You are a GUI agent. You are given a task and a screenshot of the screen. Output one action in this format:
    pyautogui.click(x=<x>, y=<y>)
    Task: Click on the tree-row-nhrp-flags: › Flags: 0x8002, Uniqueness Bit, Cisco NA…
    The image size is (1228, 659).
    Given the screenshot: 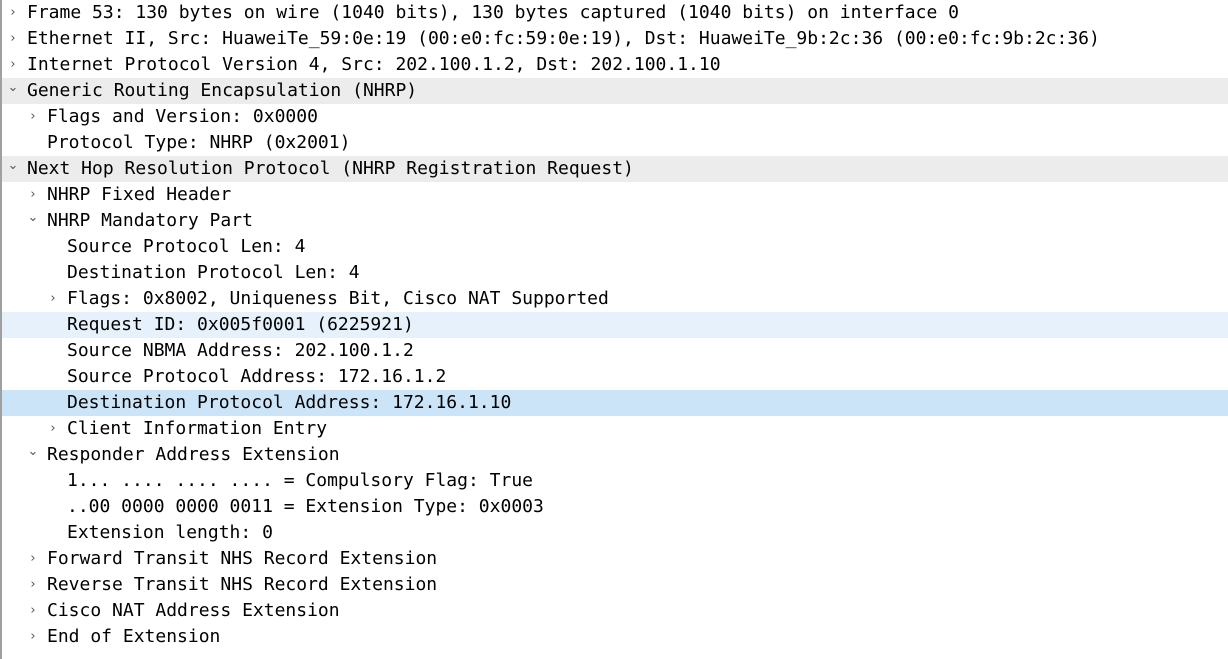 What is the action you would take?
    pyautogui.click(x=615, y=299)
    